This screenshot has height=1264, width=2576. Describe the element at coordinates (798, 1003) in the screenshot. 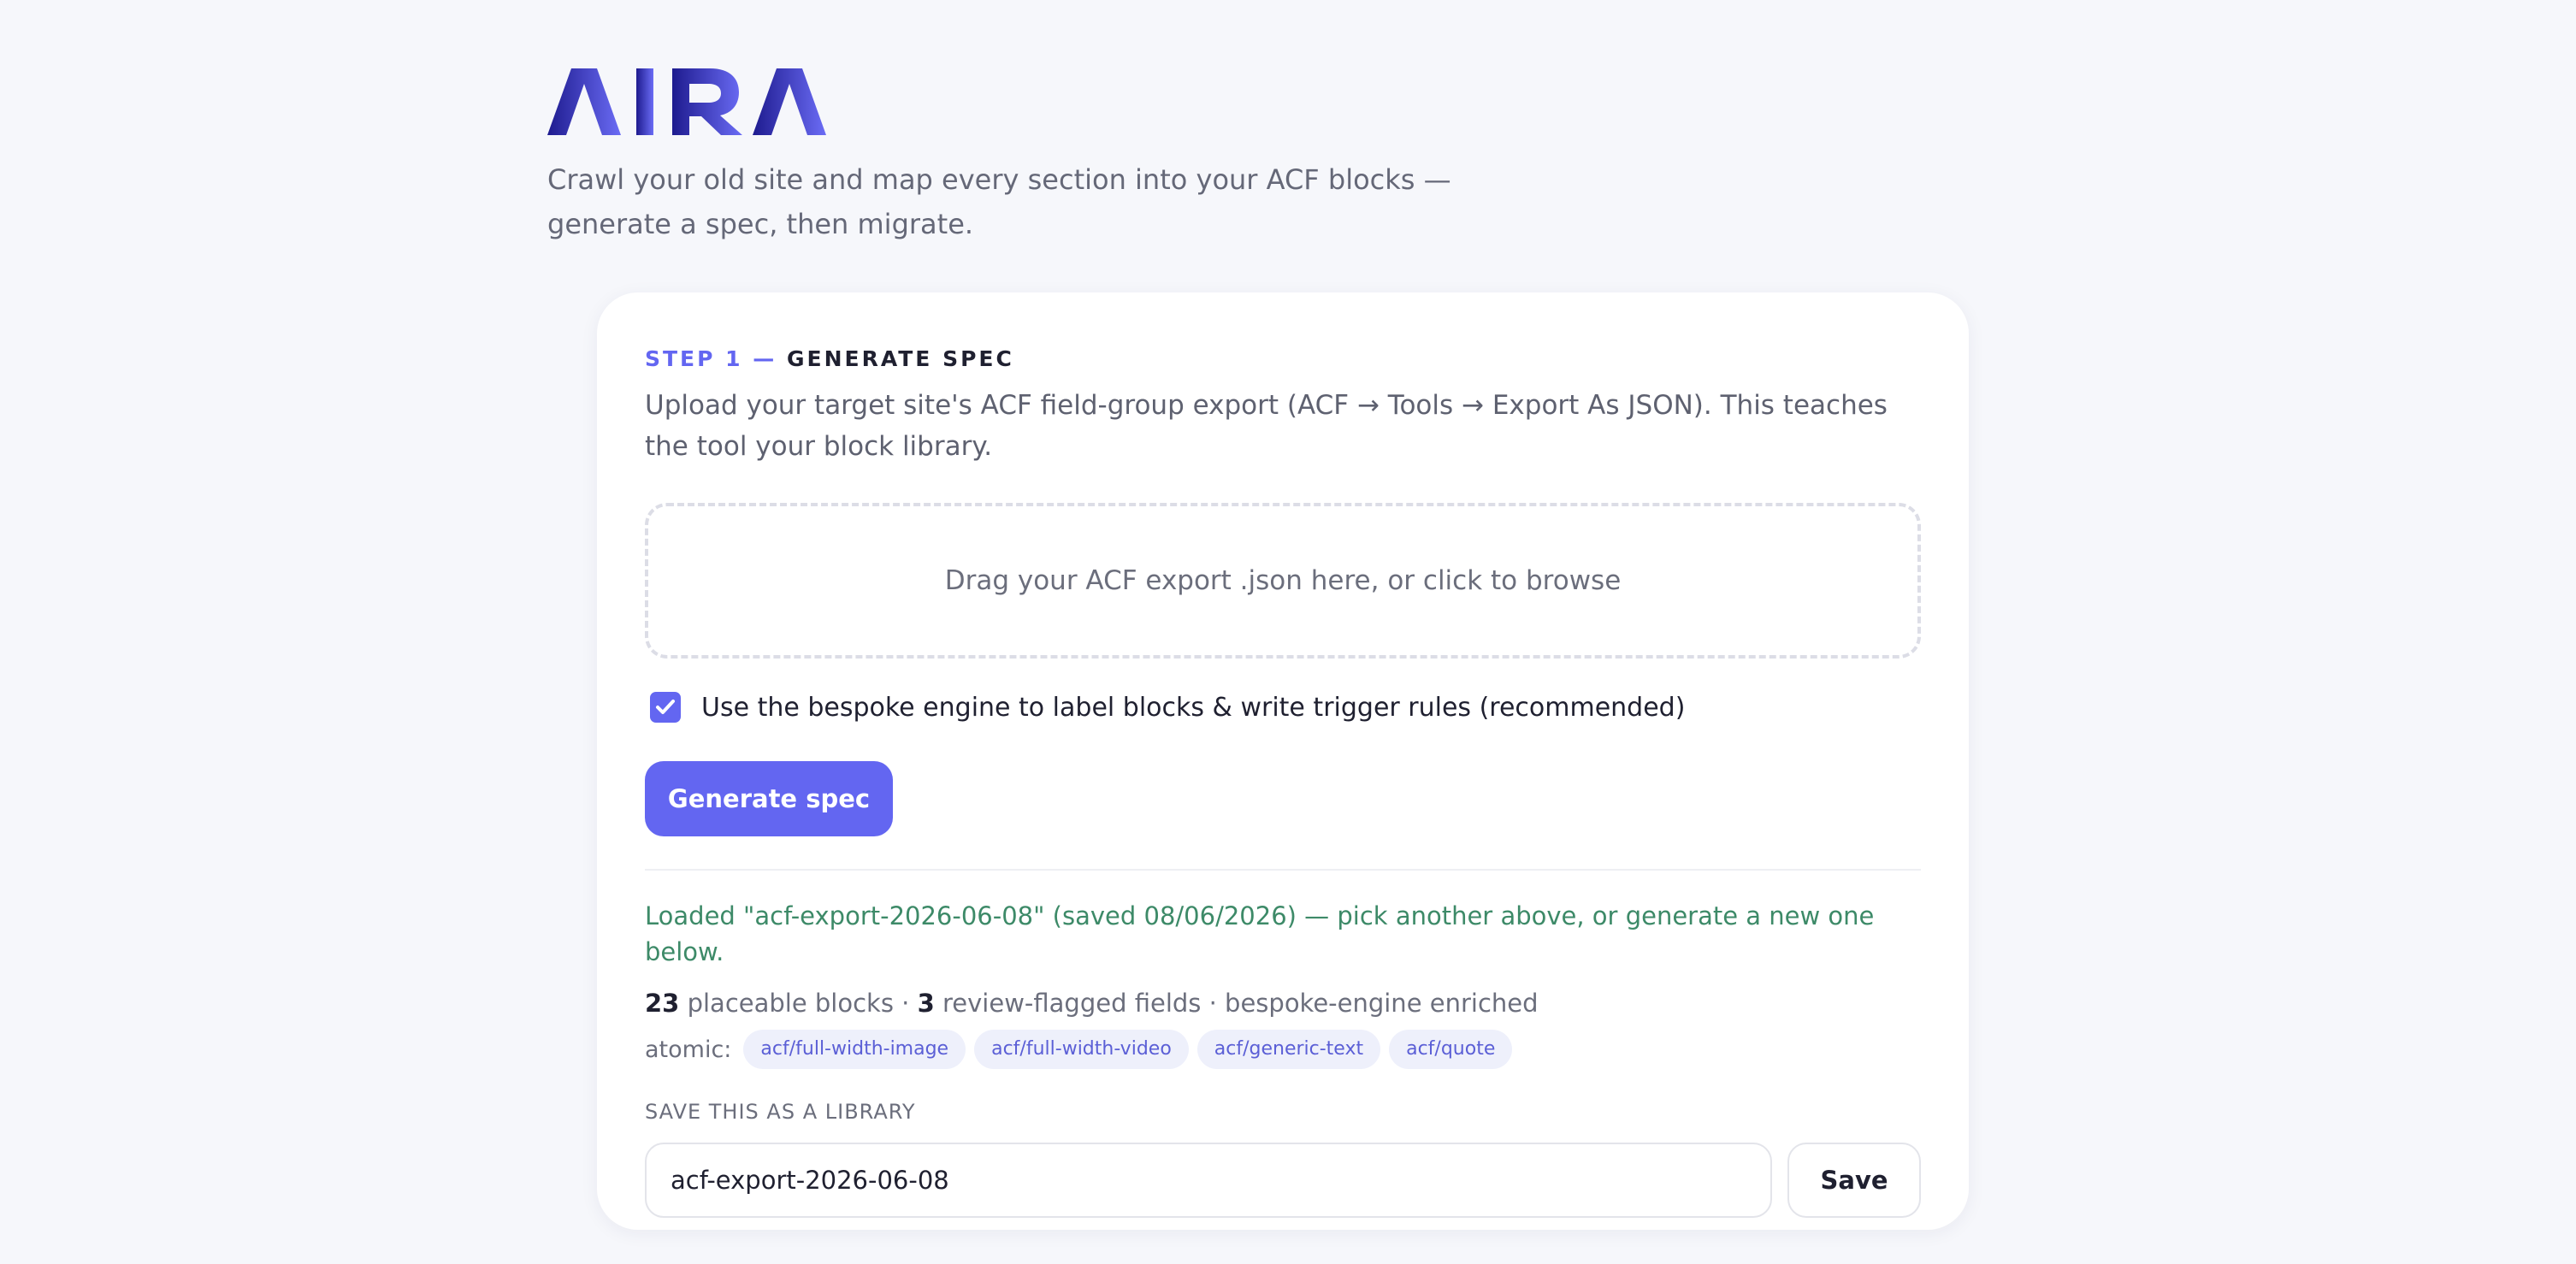

I see `placeable-label: placeable blocks ·` at that location.